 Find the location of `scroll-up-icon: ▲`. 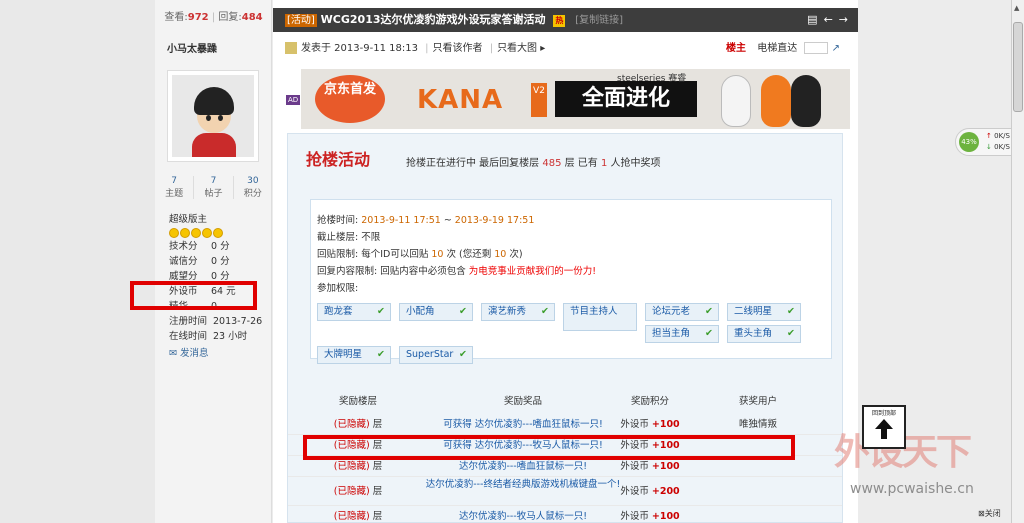

scroll-up-icon: ▲ is located at coordinates (1016, 8).